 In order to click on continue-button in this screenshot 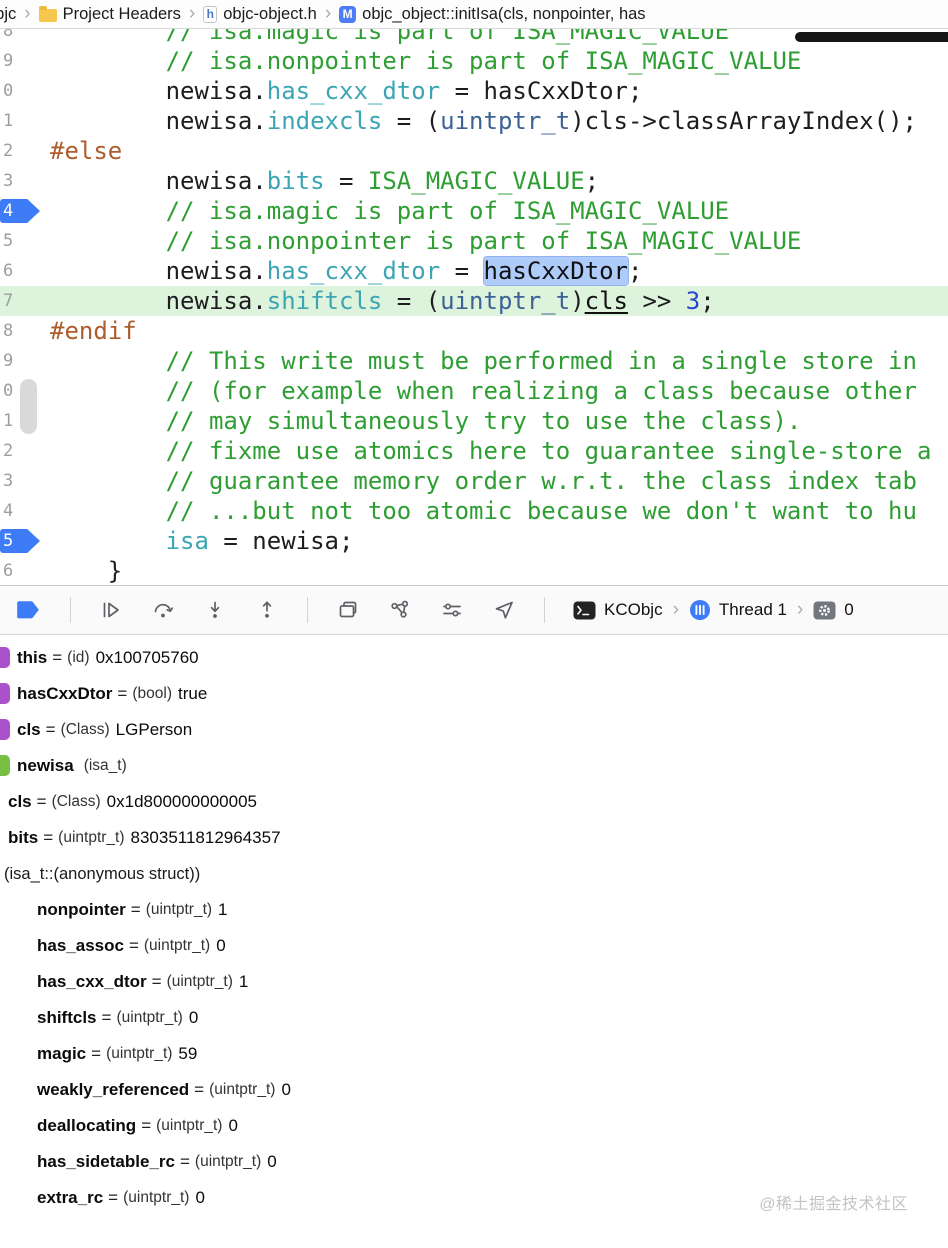, I will do `click(111, 610)`.